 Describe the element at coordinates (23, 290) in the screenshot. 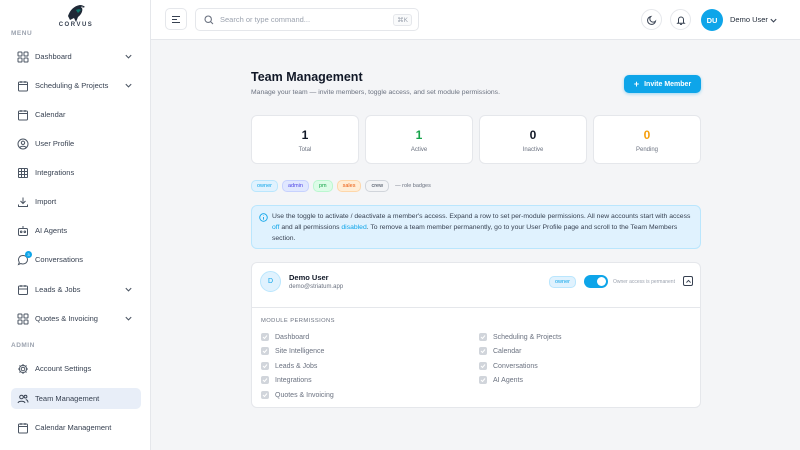

I see `layers-icon` at that location.